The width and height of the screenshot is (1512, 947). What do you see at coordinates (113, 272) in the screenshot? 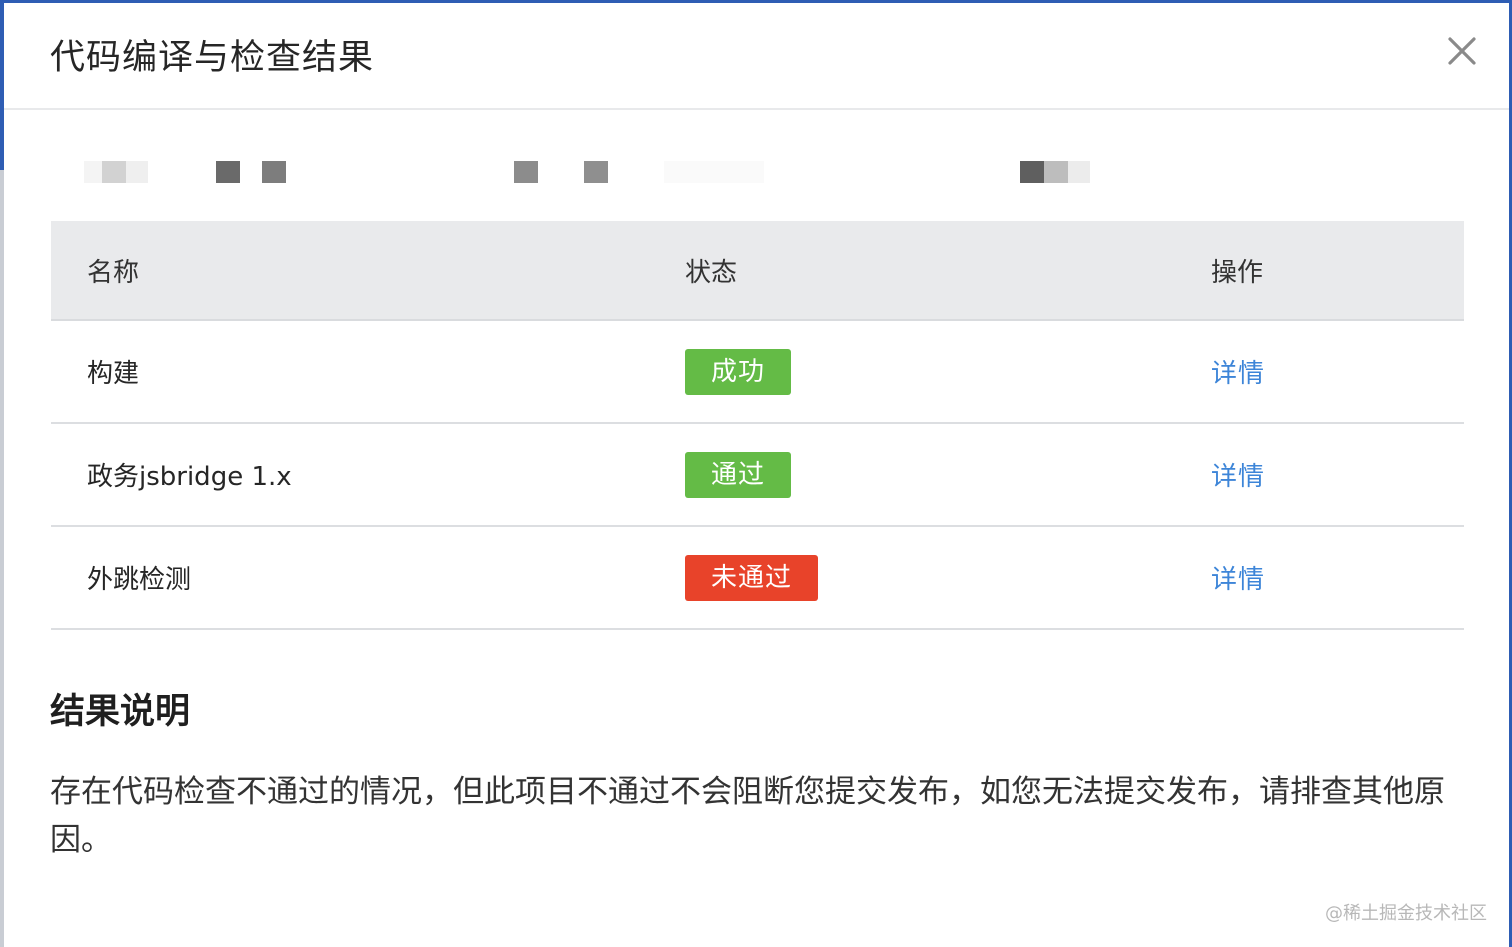
I see `header-name: 名称` at bounding box center [113, 272].